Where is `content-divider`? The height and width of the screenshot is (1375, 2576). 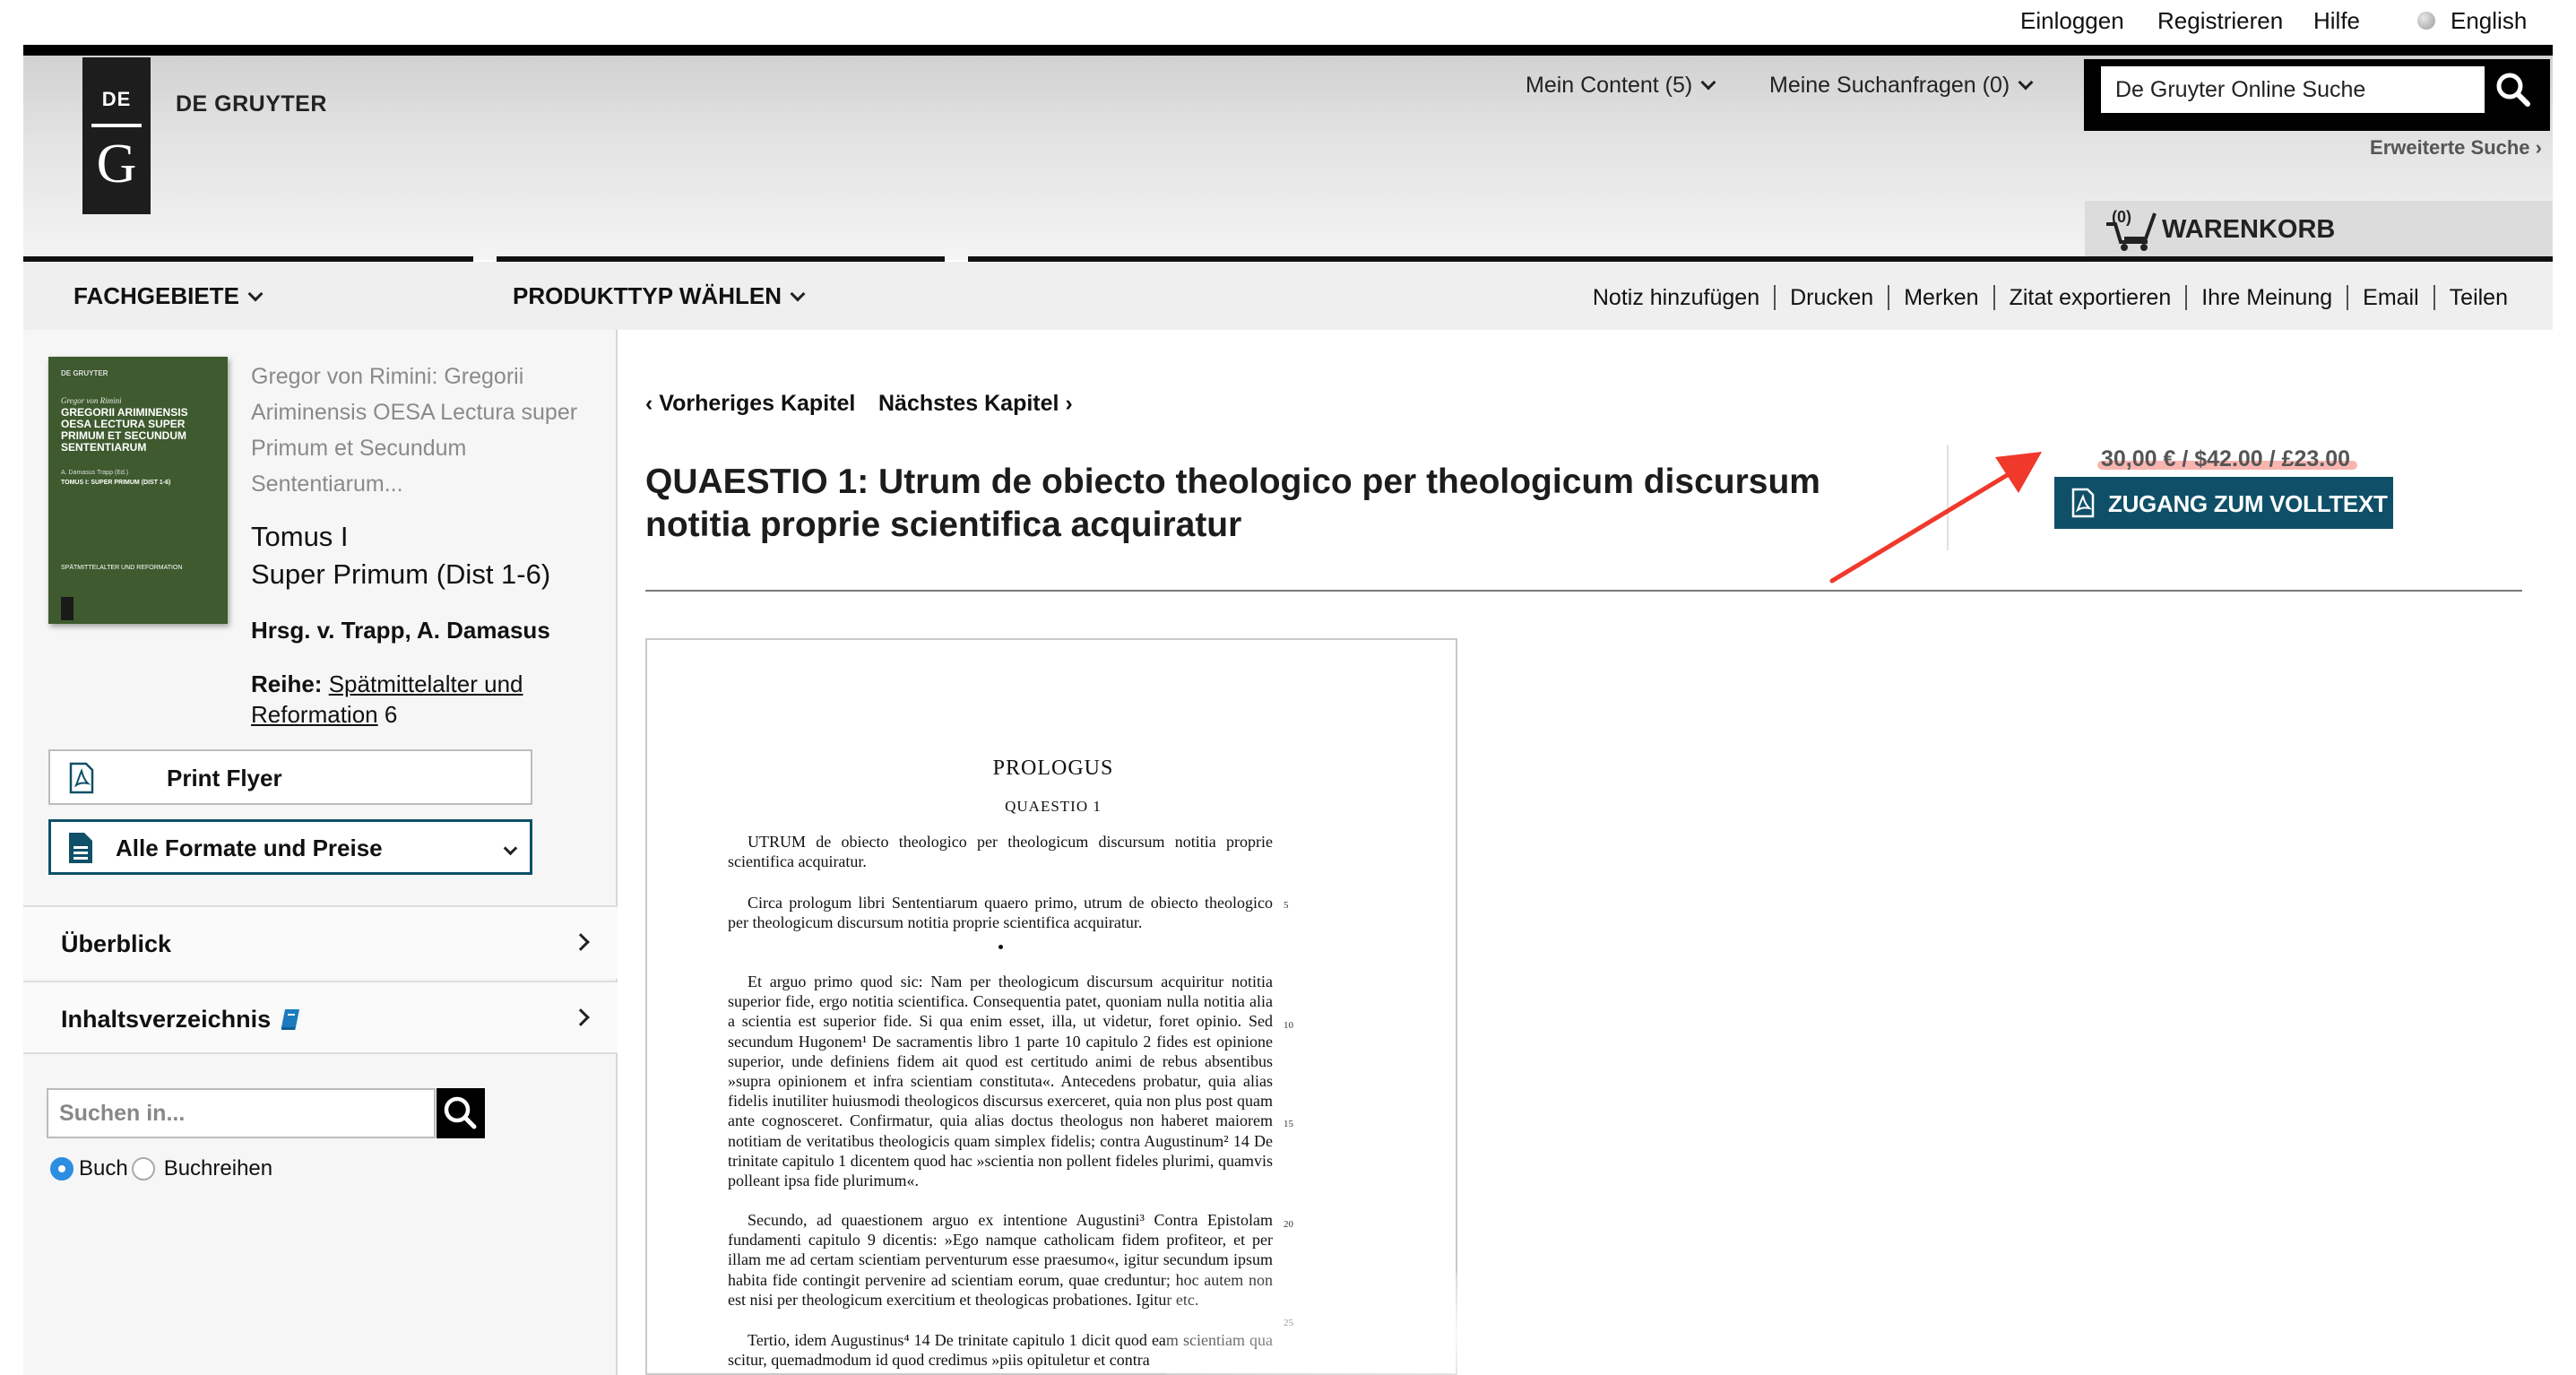 content-divider is located at coordinates (1583, 591).